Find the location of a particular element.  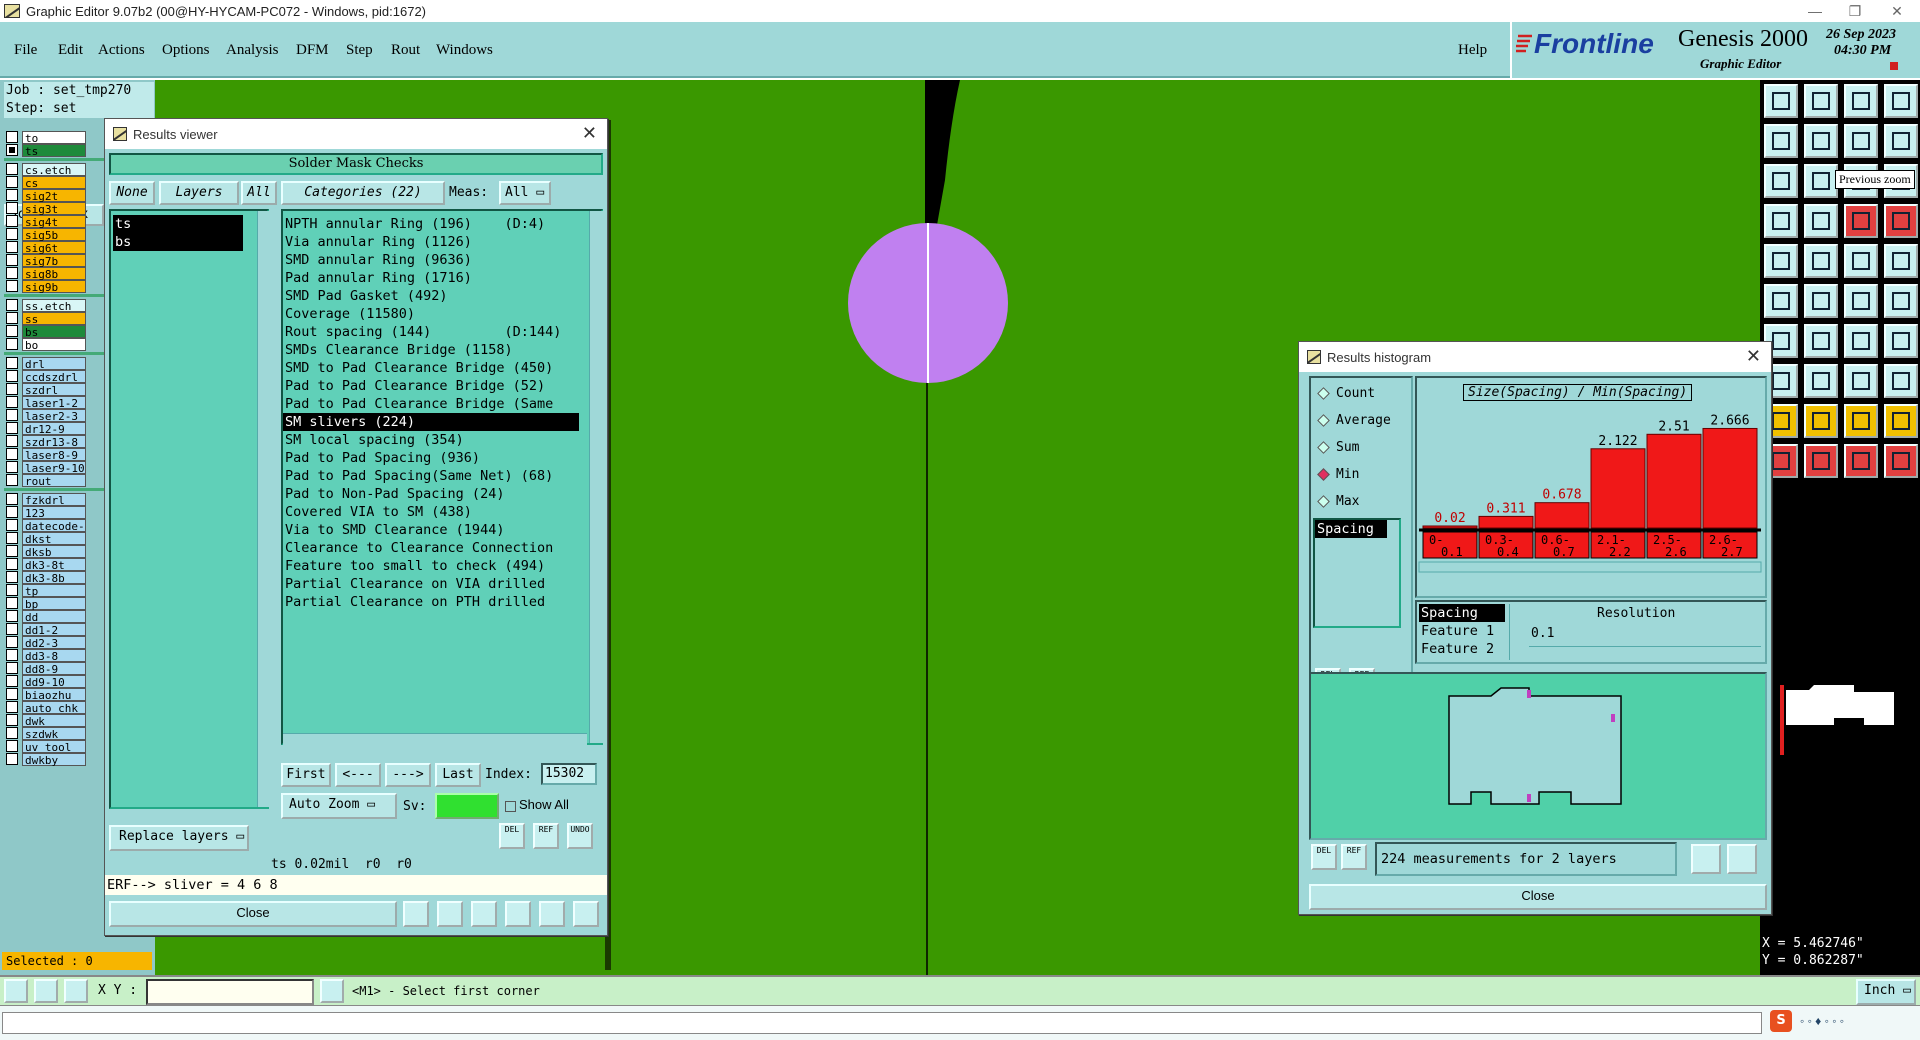

layer-name: sig5b is located at coordinates (54, 234).